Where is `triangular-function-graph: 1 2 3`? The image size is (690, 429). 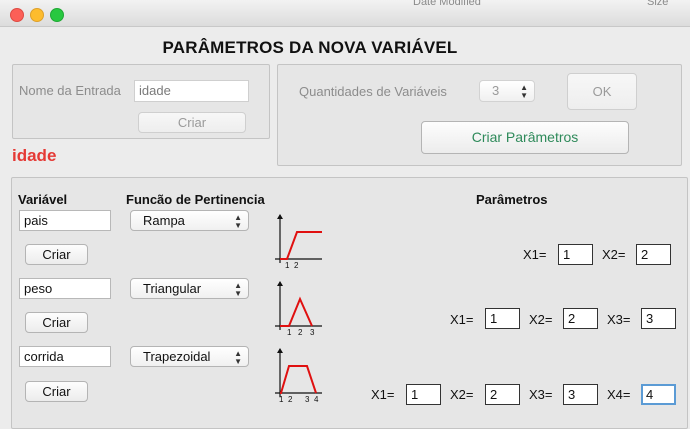 triangular-function-graph: 1 2 3 is located at coordinates (298, 309).